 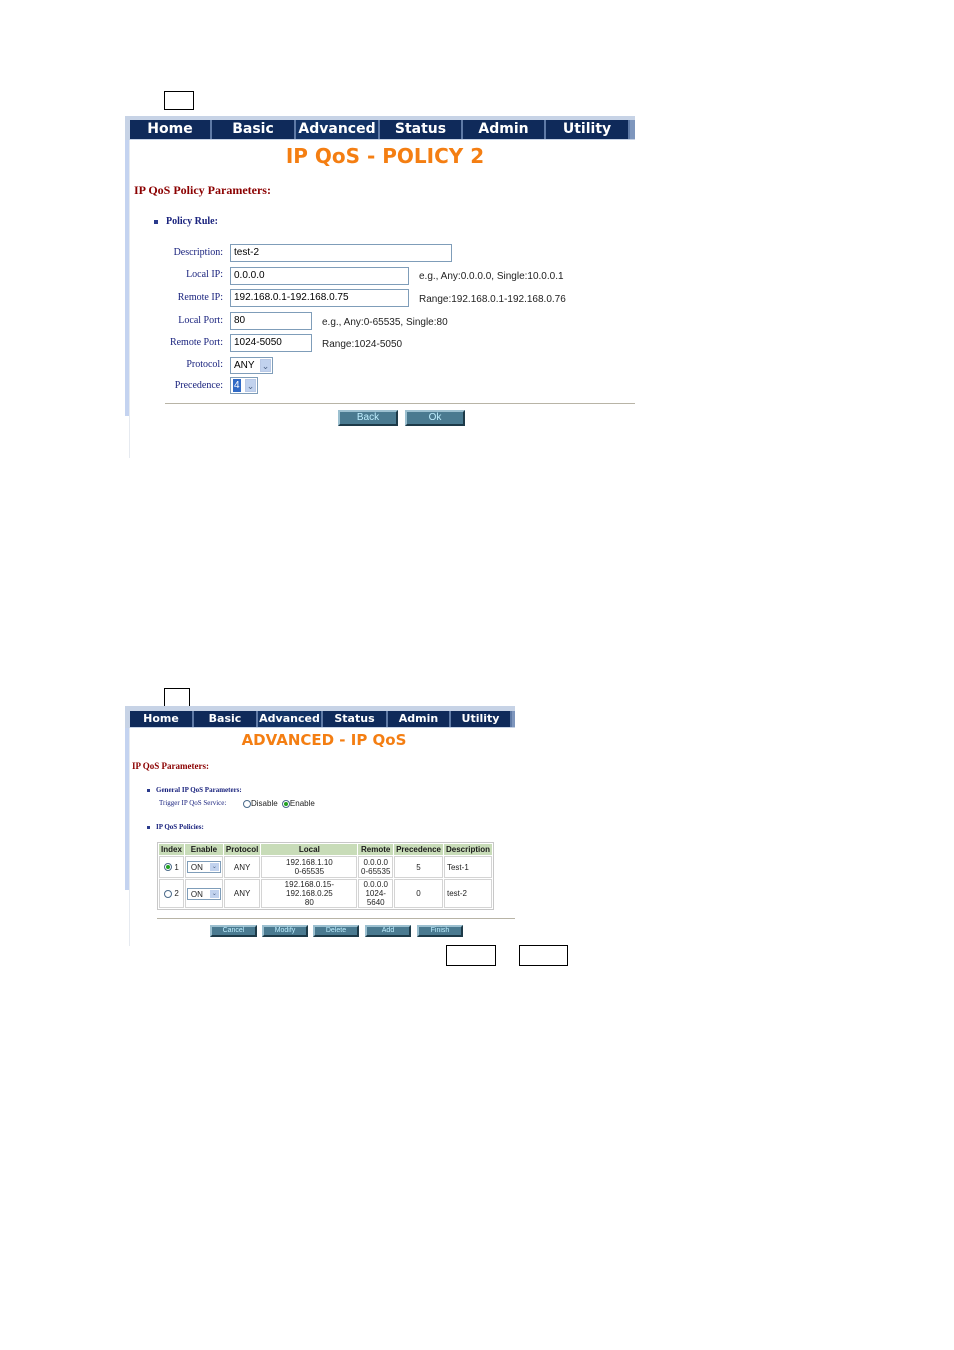 What do you see at coordinates (271, 321) in the screenshot?
I see `local-port-input: 80` at bounding box center [271, 321].